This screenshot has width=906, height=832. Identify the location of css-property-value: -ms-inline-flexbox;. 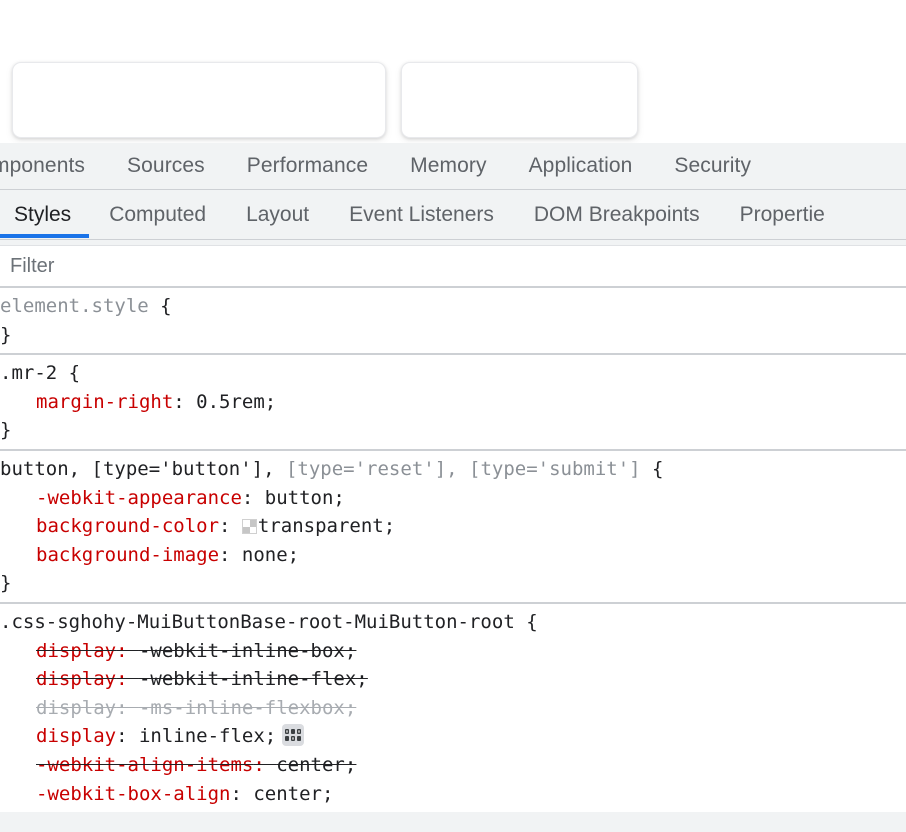
(247, 708).